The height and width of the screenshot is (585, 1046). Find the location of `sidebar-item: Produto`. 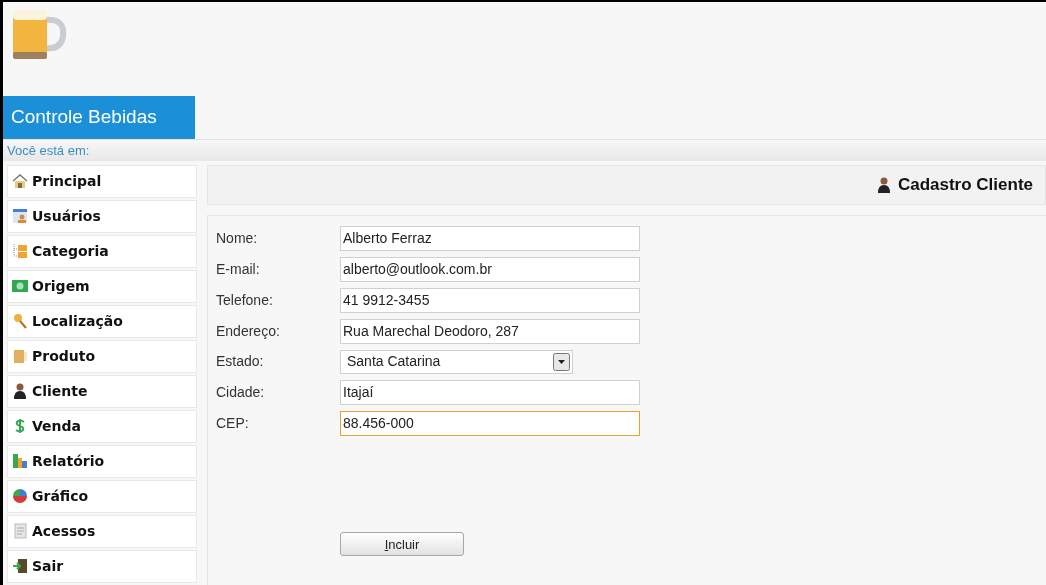

sidebar-item: Produto is located at coordinates (102, 356).